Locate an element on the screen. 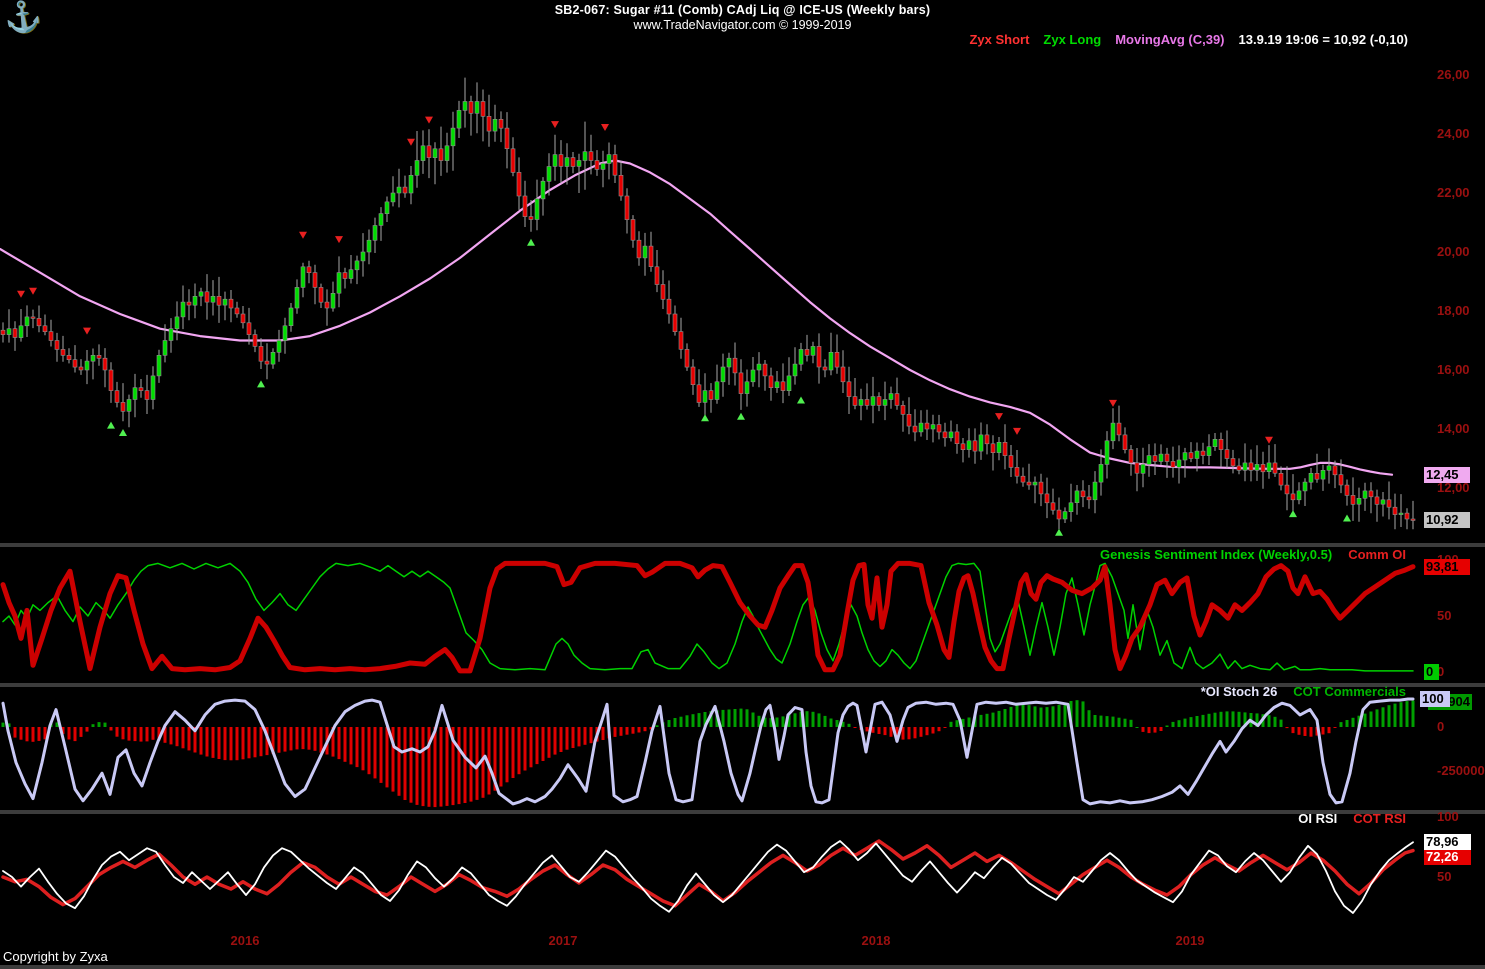 This screenshot has height=969, width=1485. sentiment-index-line is located at coordinates (708, 617).